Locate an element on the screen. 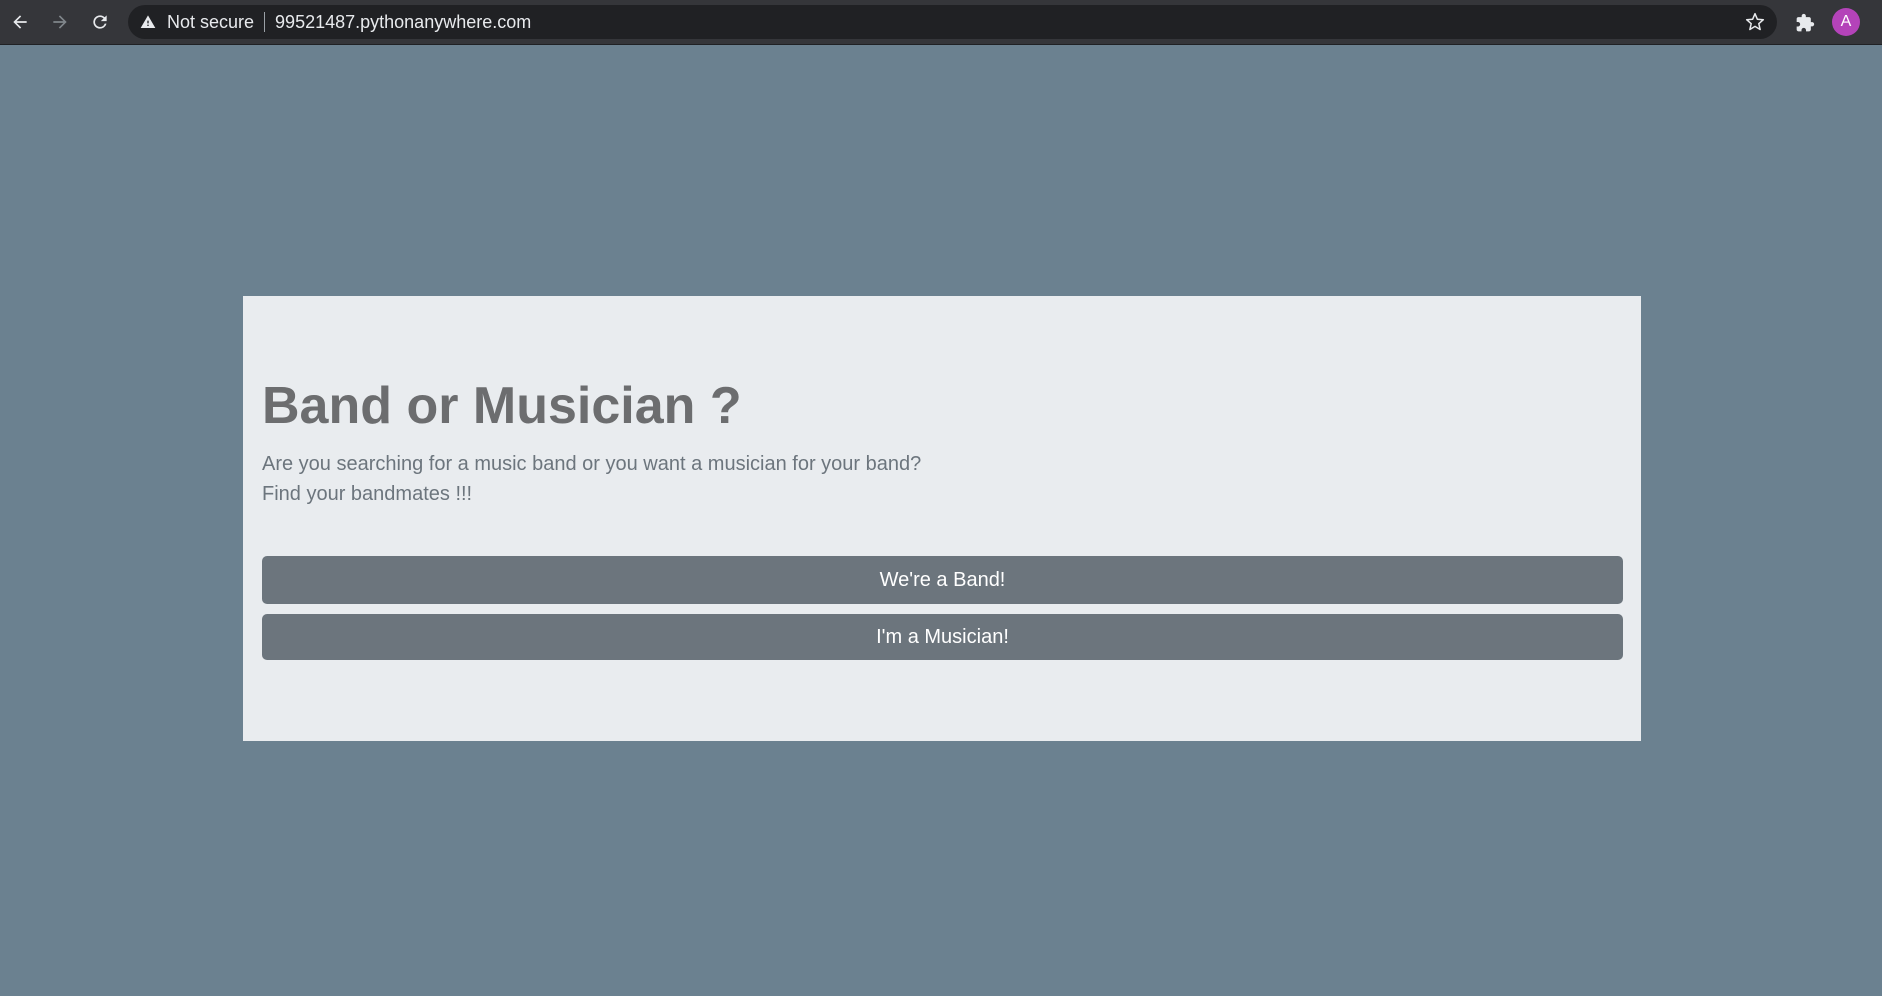 The width and height of the screenshot is (1882, 996). star-icon is located at coordinates (1755, 21).